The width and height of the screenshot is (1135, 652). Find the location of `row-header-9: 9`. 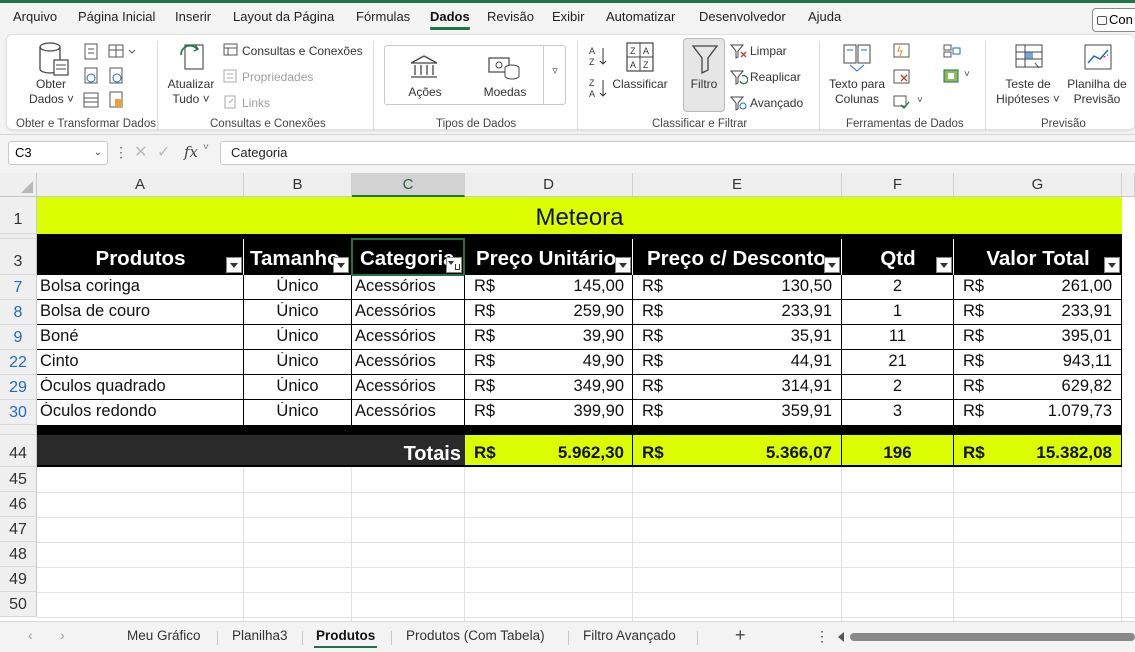

row-header-9: 9 is located at coordinates (18, 337).